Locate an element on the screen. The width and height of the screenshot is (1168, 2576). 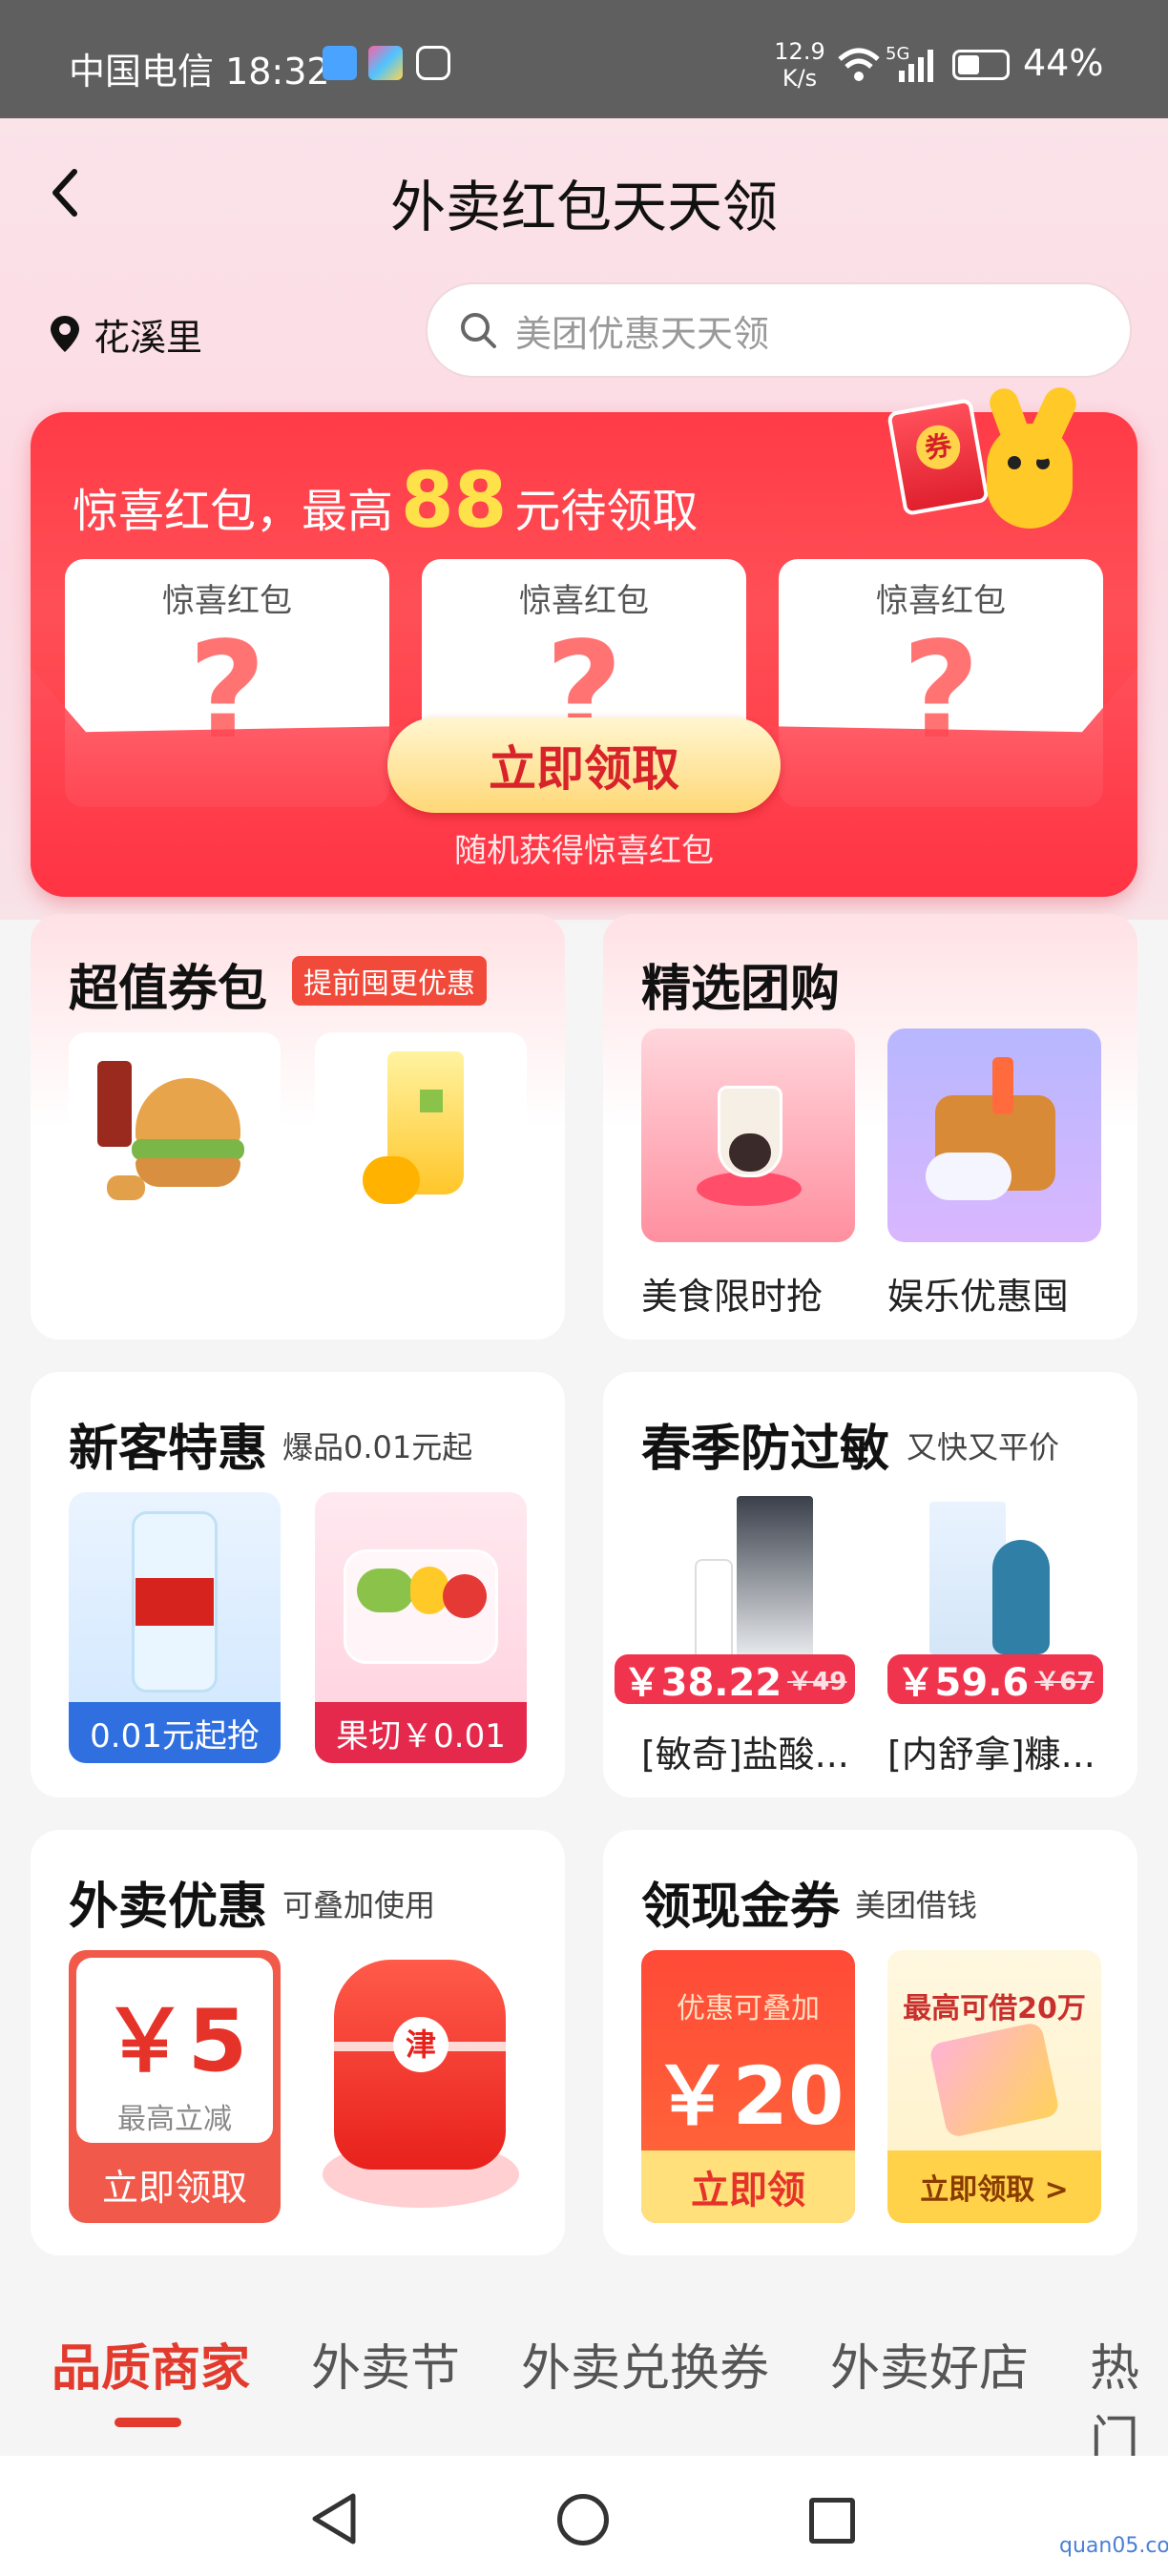
coupon-badge: 券 is located at coordinates (938, 447).